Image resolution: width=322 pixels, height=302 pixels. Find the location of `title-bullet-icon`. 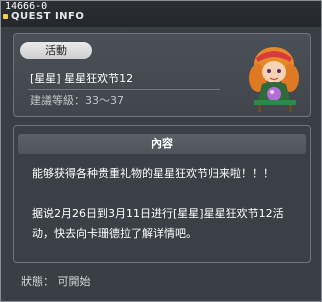

title-bullet-icon is located at coordinates (5, 16).